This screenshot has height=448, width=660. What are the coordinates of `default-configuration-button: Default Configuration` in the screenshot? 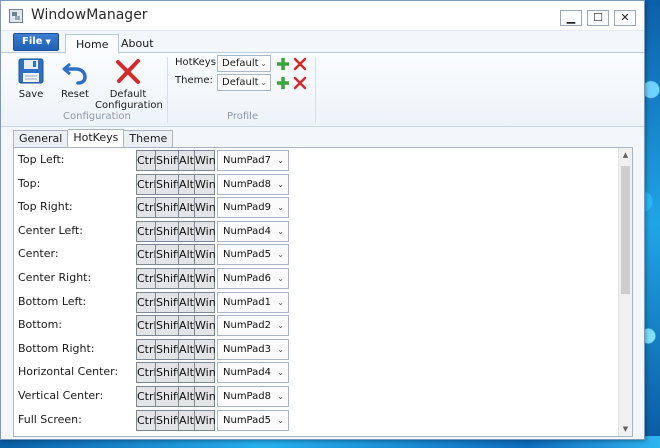 It's located at (129, 84).